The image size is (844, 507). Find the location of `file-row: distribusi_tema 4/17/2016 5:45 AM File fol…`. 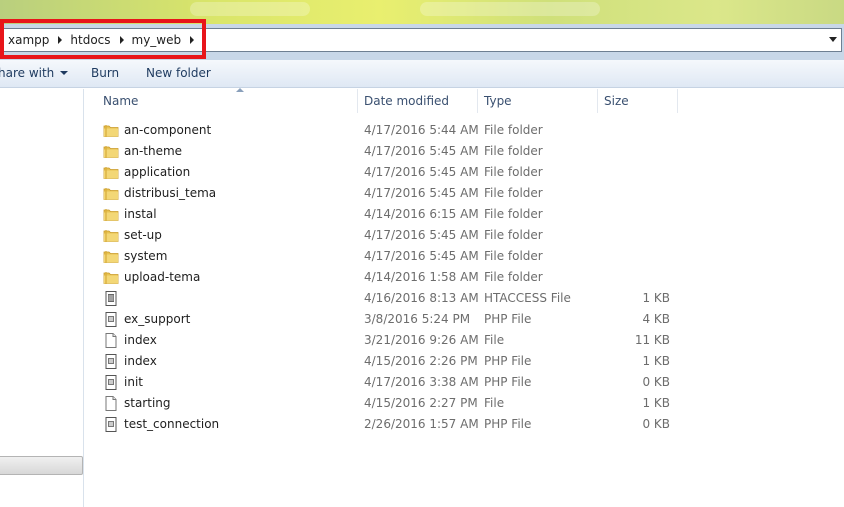

file-row: distribusi_tema 4/17/2016 5:45 AM File fol… is located at coordinates (464, 193).